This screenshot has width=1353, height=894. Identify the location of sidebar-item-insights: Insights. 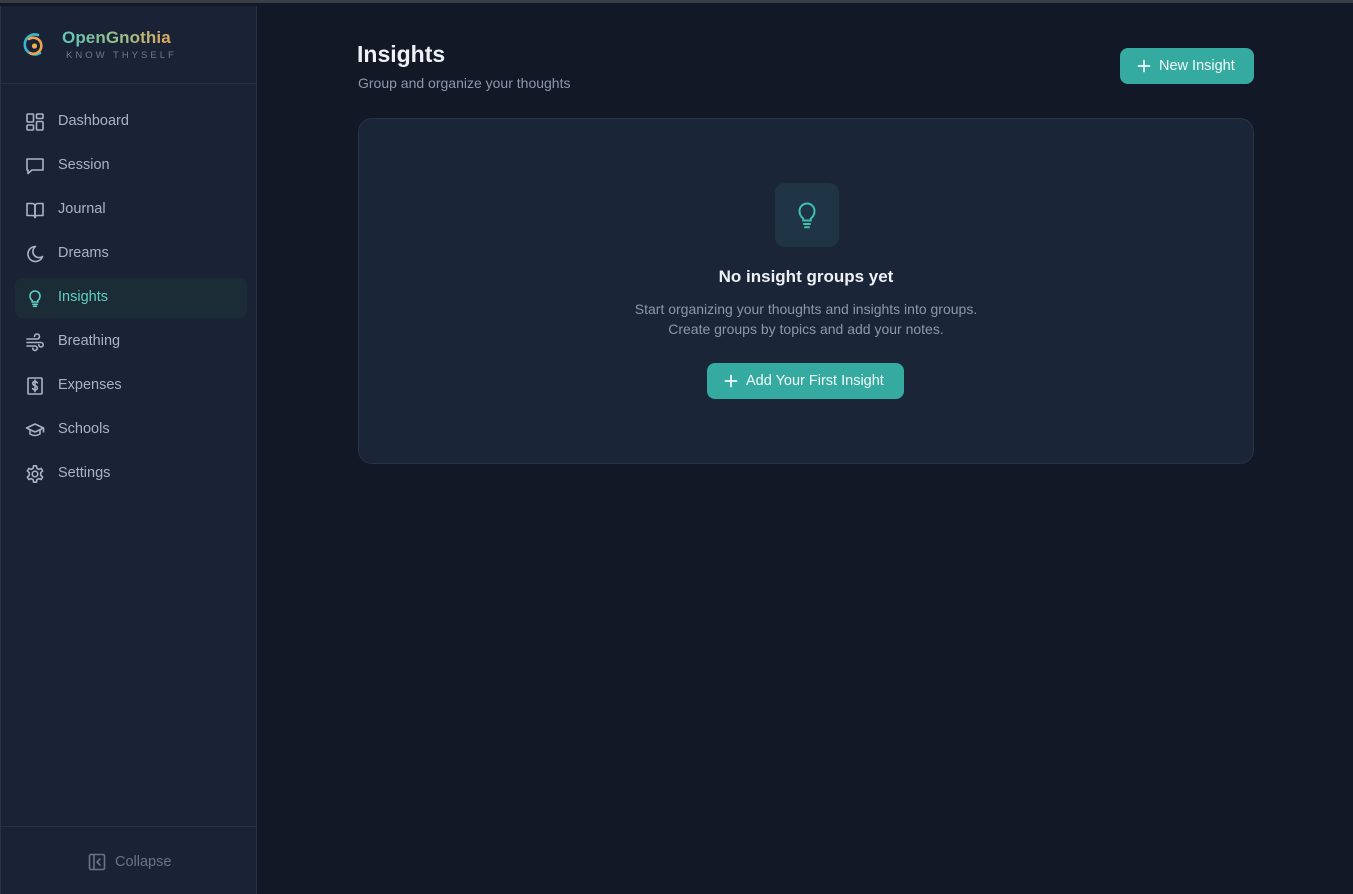
(131, 298).